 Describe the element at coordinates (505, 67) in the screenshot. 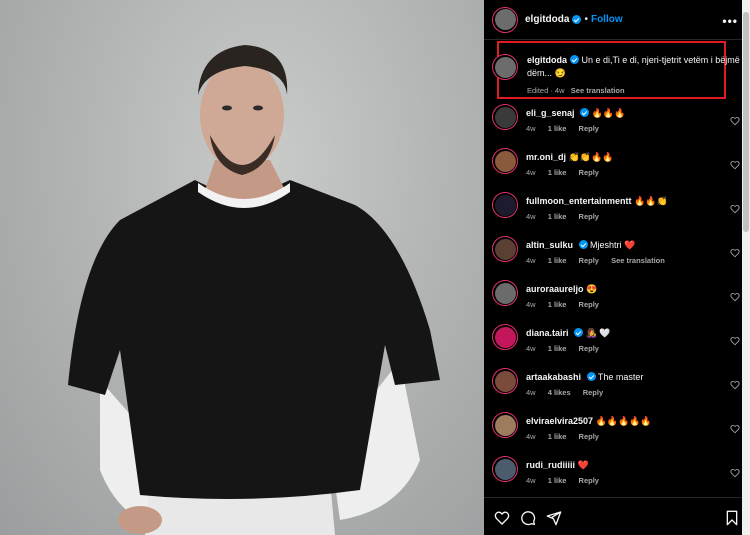

I see `caption-author-avatar` at that location.